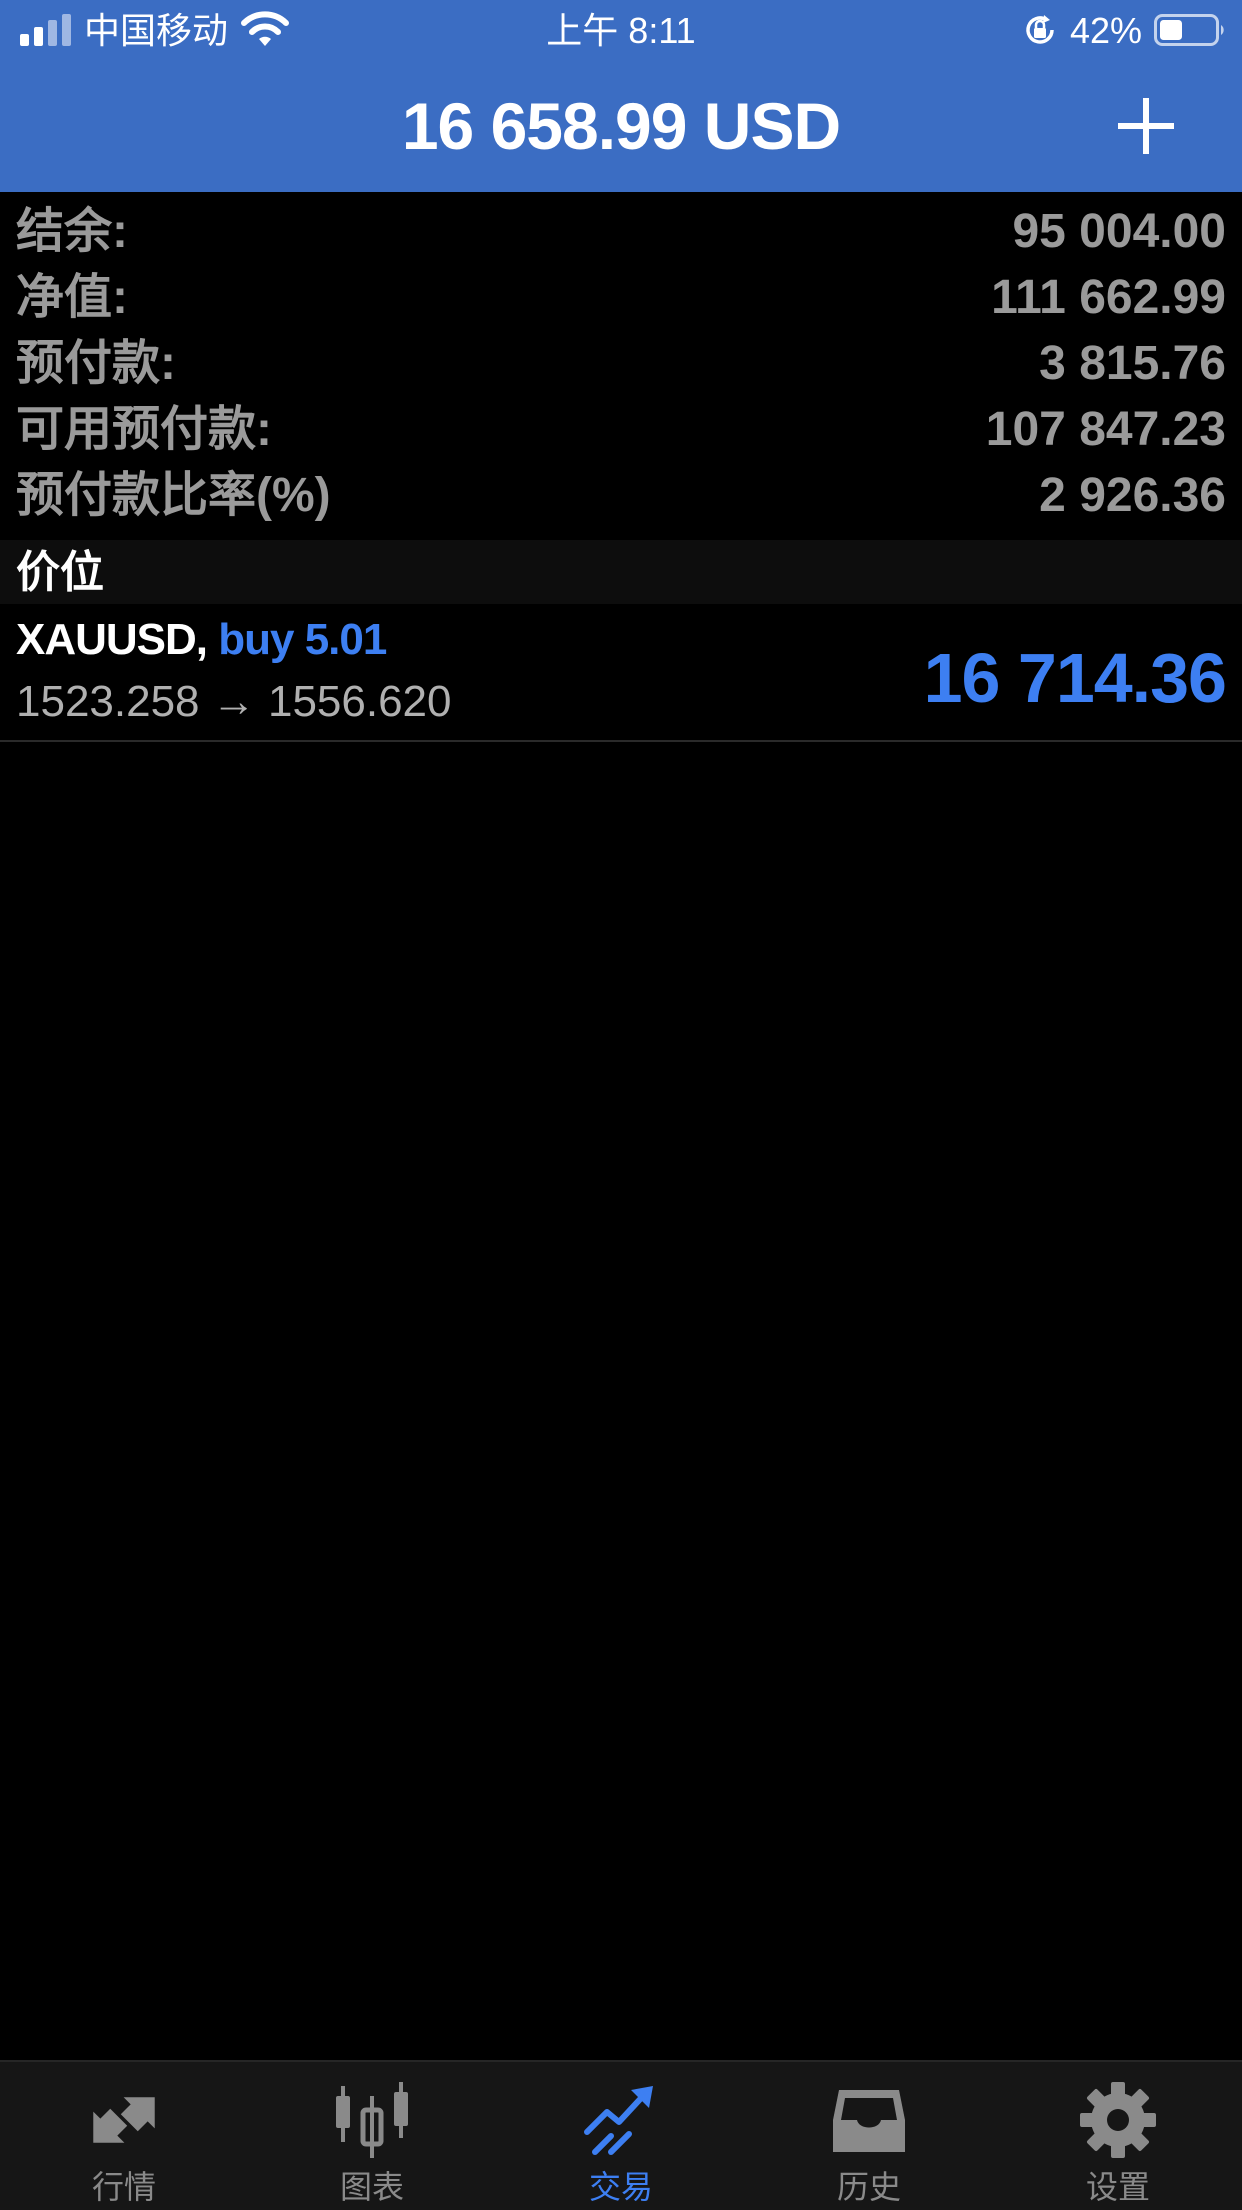 This screenshot has height=2210, width=1242. I want to click on equity-label: 净值:, so click(72, 297).